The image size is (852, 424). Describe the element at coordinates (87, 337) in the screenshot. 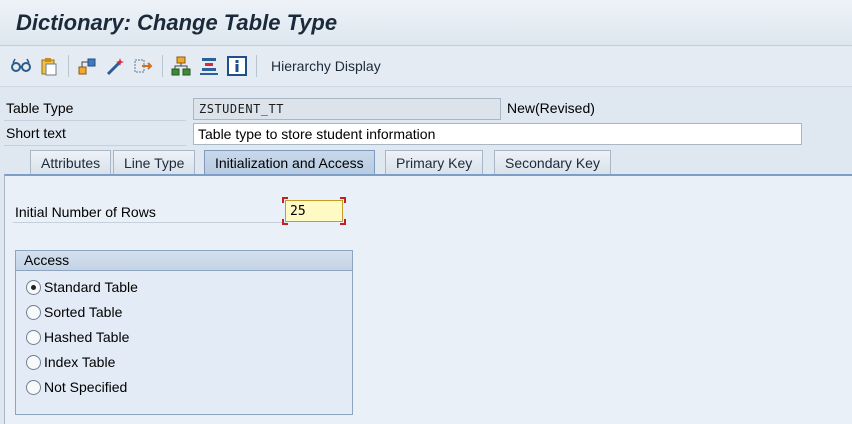

I see `radio-label: Hashed Table` at that location.